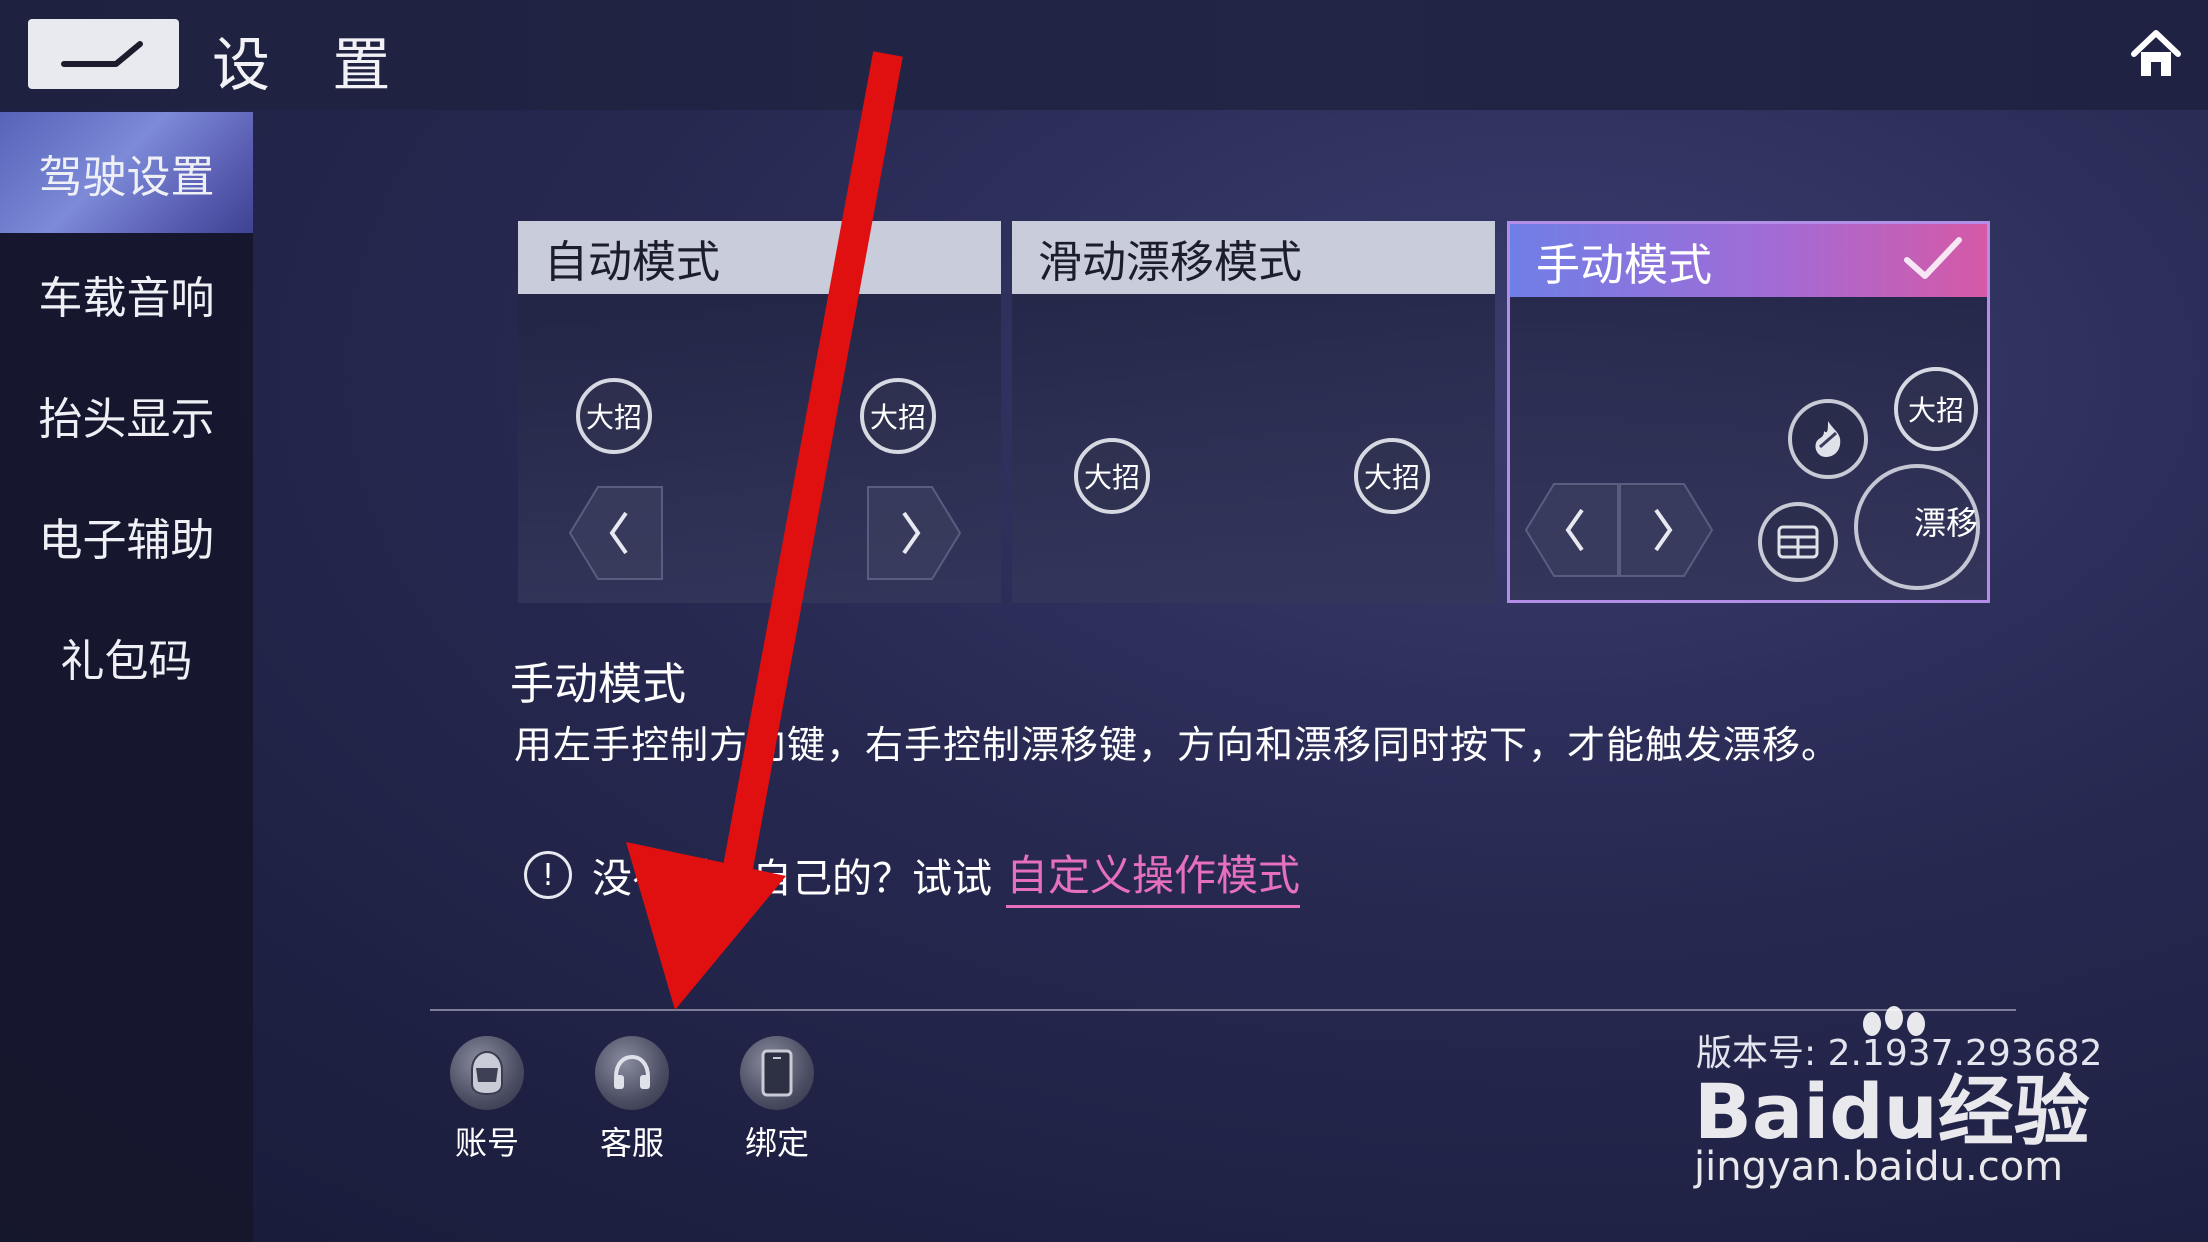  I want to click on ultimate-button: 大招, so click(1936, 409).